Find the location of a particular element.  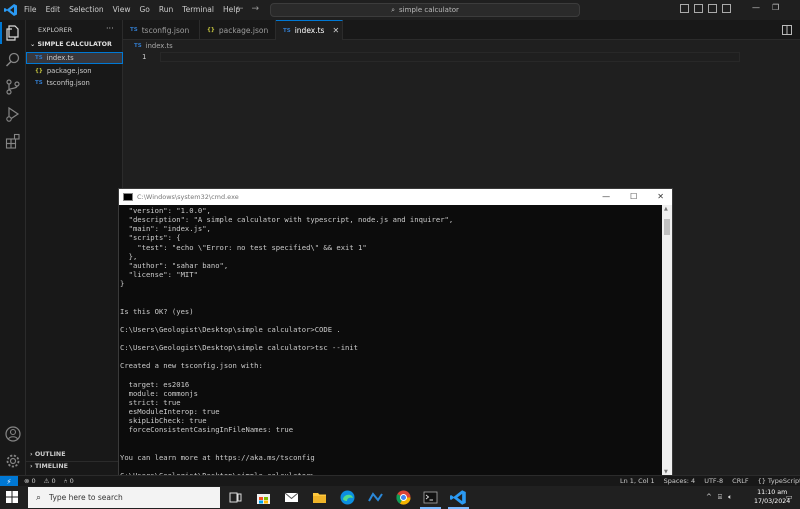

windows-start-icon is located at coordinates (12, 497).